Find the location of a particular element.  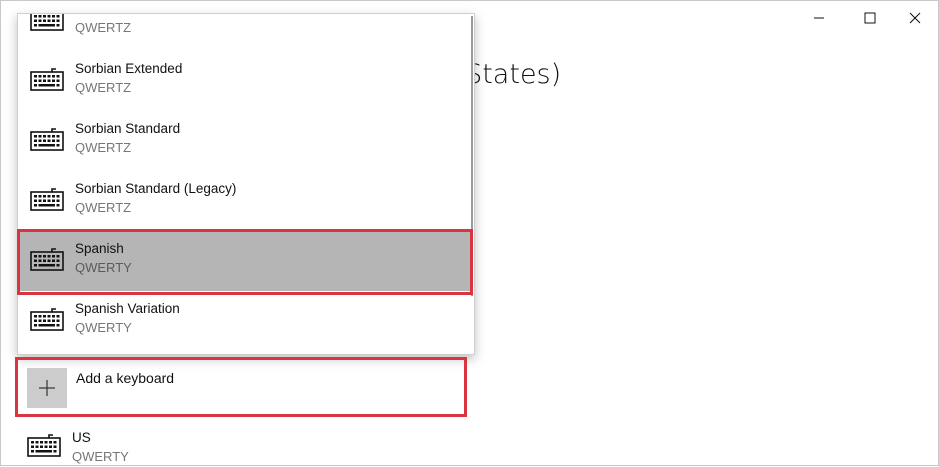

keyboard-option: Sorbian Standard (Legacy) QWERTZ is located at coordinates (245, 201).